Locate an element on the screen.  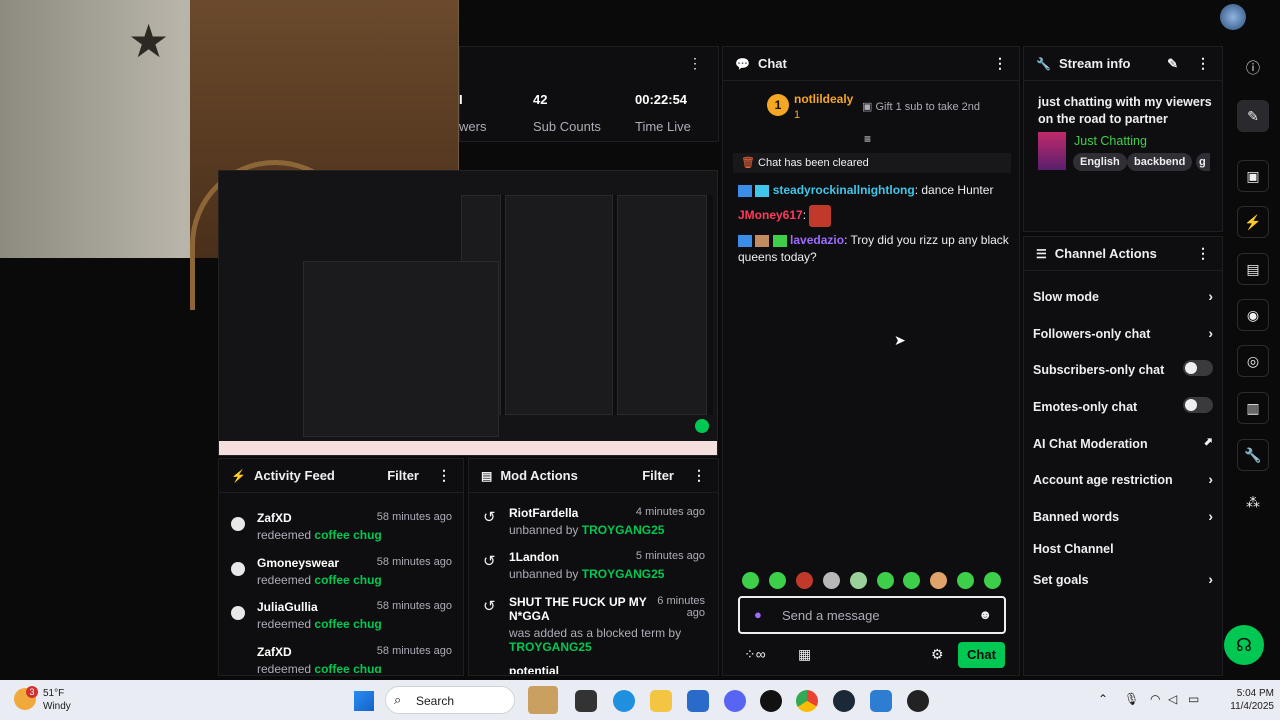
info-icon: ⓘ is located at coordinates (1253, 68).